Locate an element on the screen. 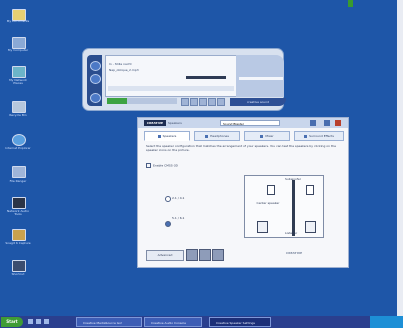 This screenshot has height=328, width=403. help-icon is located at coordinates (313, 123).